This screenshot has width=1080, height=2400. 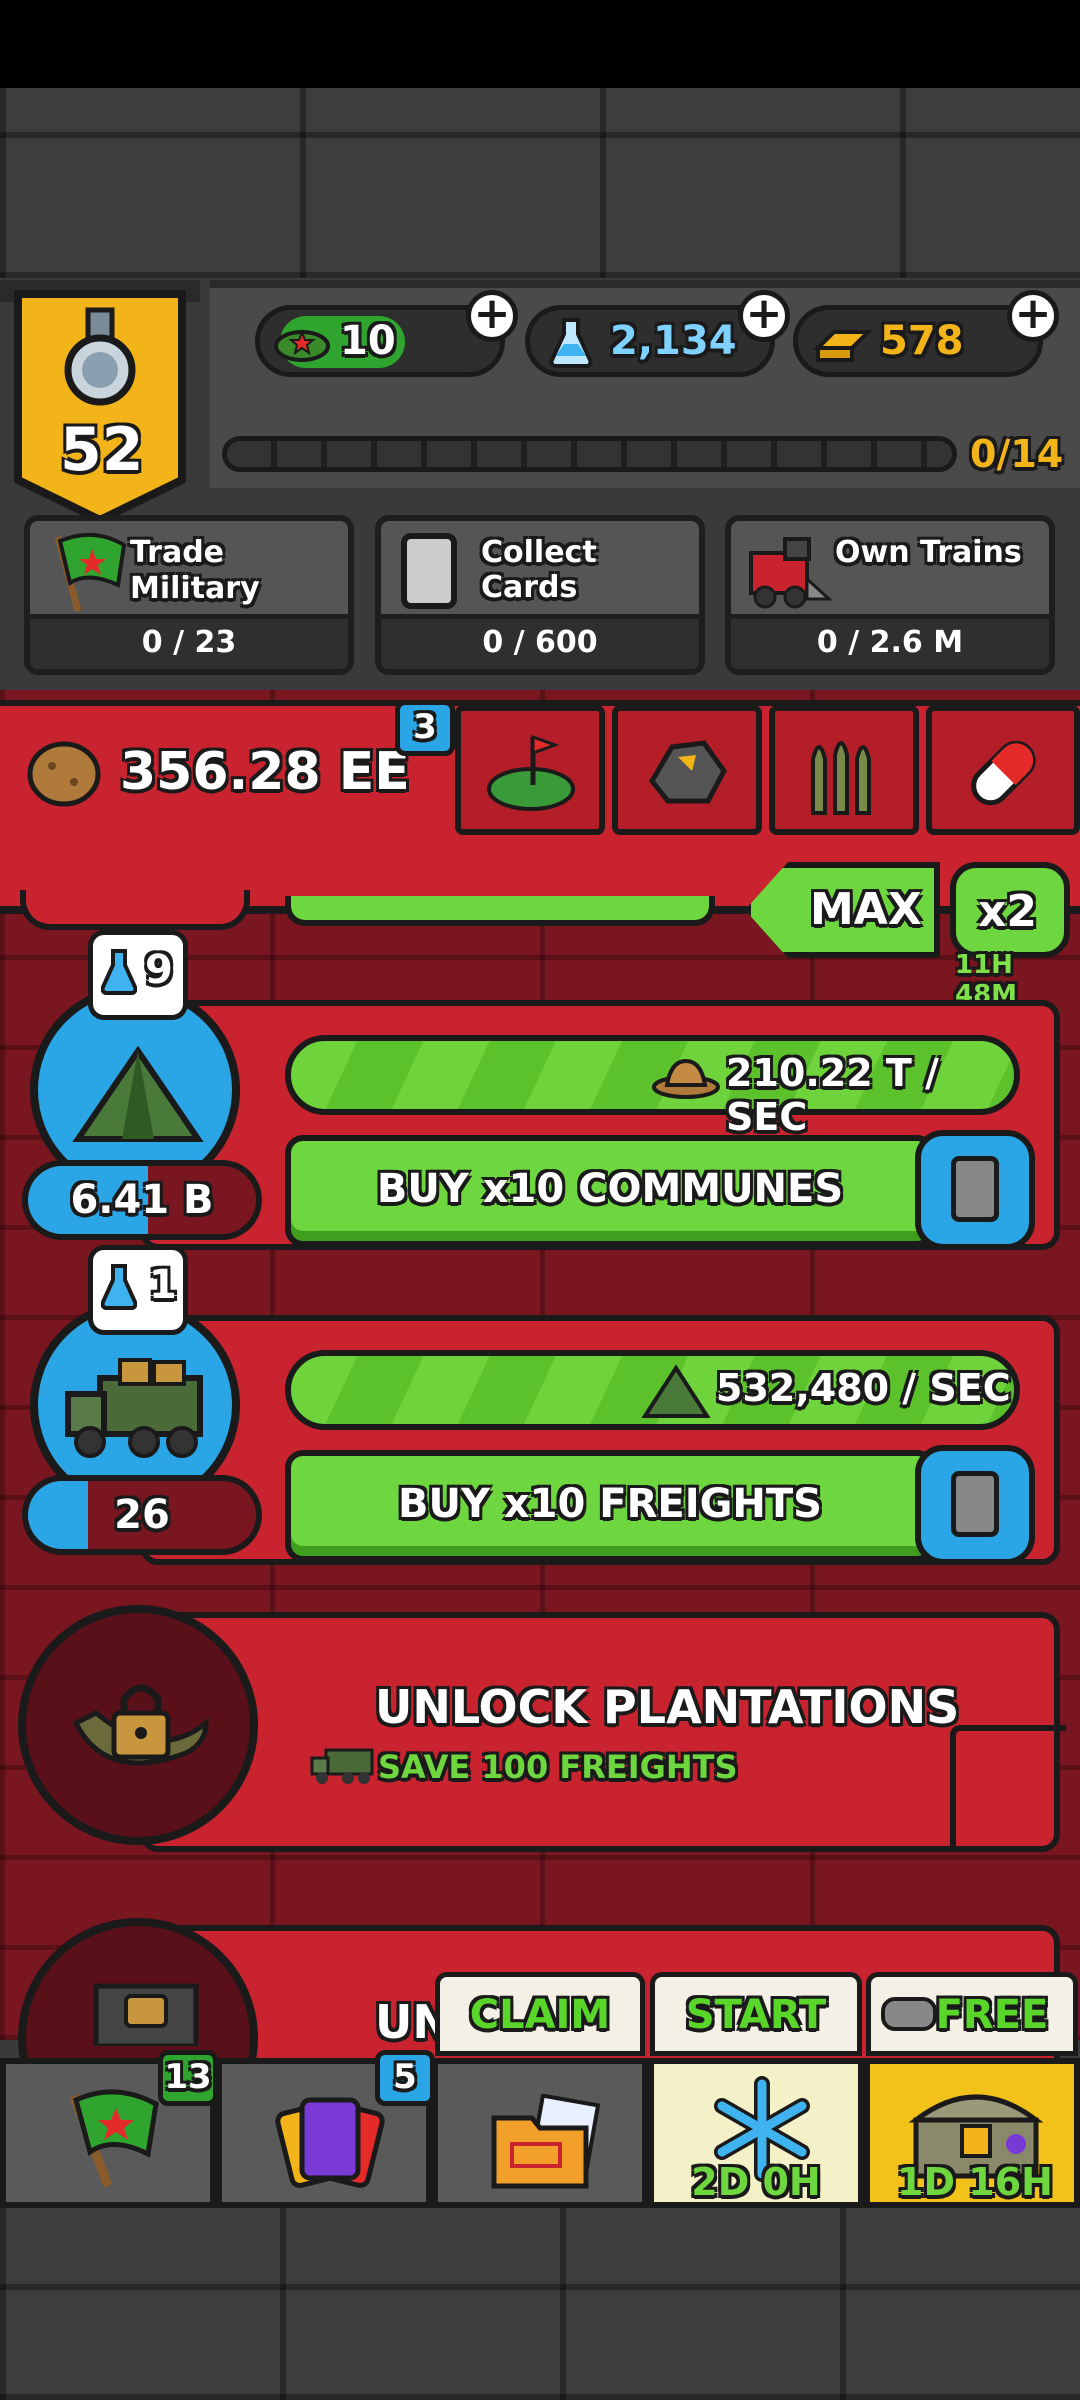 What do you see at coordinates (1033, 316) in the screenshot?
I see `add-gold-button: +` at bounding box center [1033, 316].